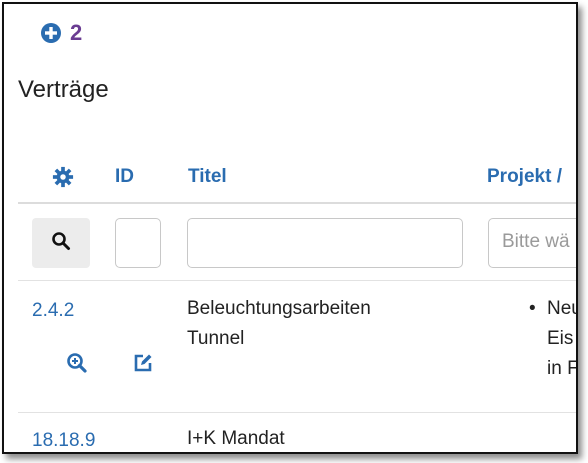 The width and height of the screenshot is (588, 463). I want to click on search-button, so click(61, 243).